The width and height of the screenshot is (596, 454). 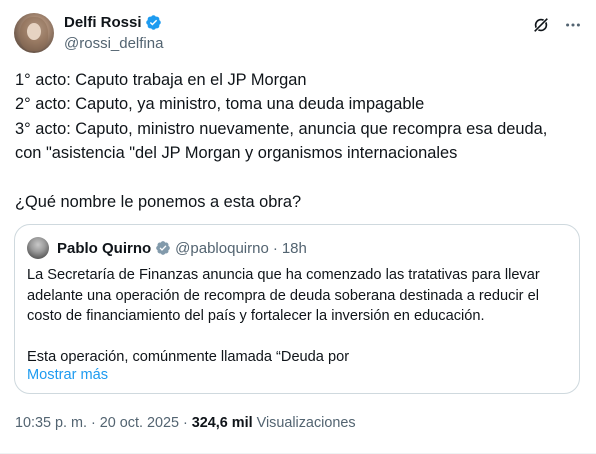 I want to click on tweet-timestamp: 10:35 p. m. · 20 oct. 2025, so click(x=97, y=423).